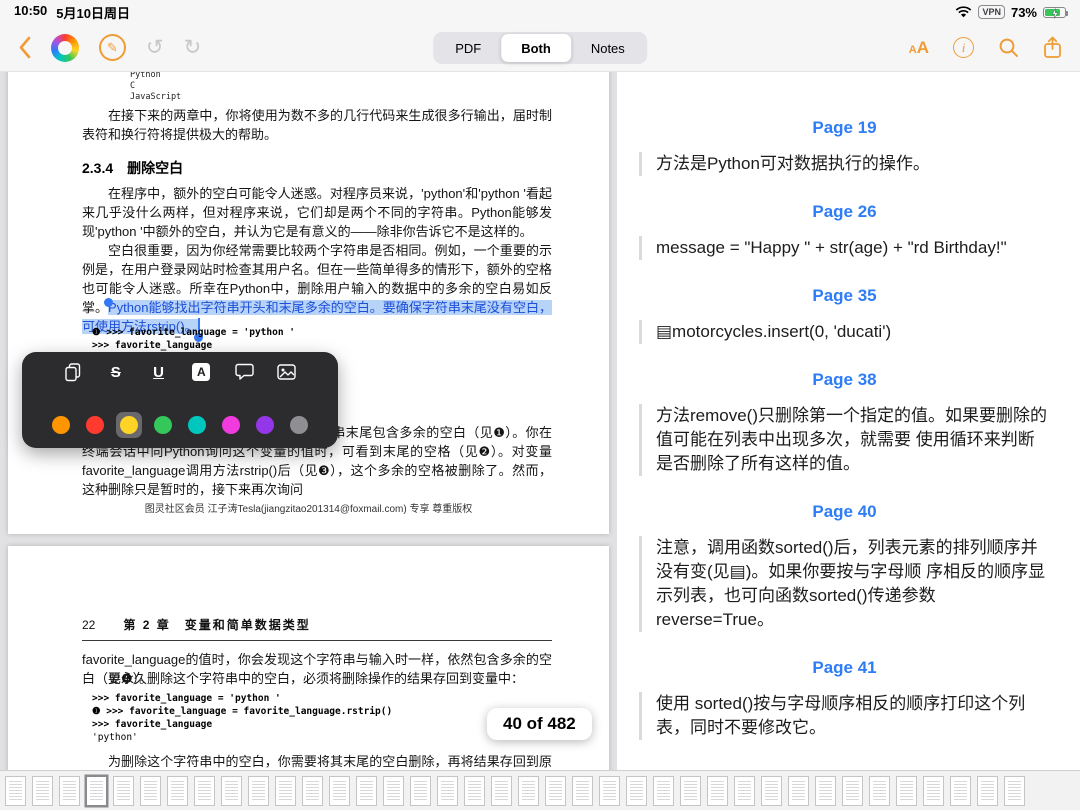 Image resolution: width=1080 pixels, height=810 pixels. What do you see at coordinates (844, 379) in the screenshot?
I see `note-page-header: Page 38` at bounding box center [844, 379].